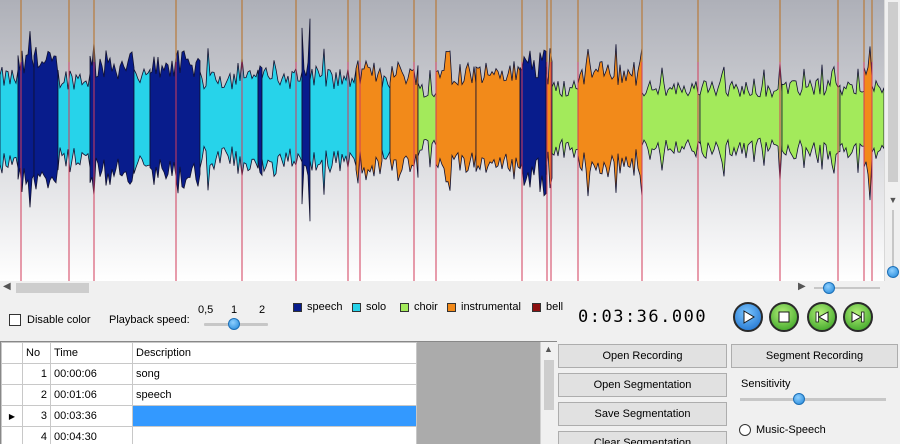 Image resolution: width=900 pixels, height=444 pixels. I want to click on sensitivity-track, so click(813, 399).